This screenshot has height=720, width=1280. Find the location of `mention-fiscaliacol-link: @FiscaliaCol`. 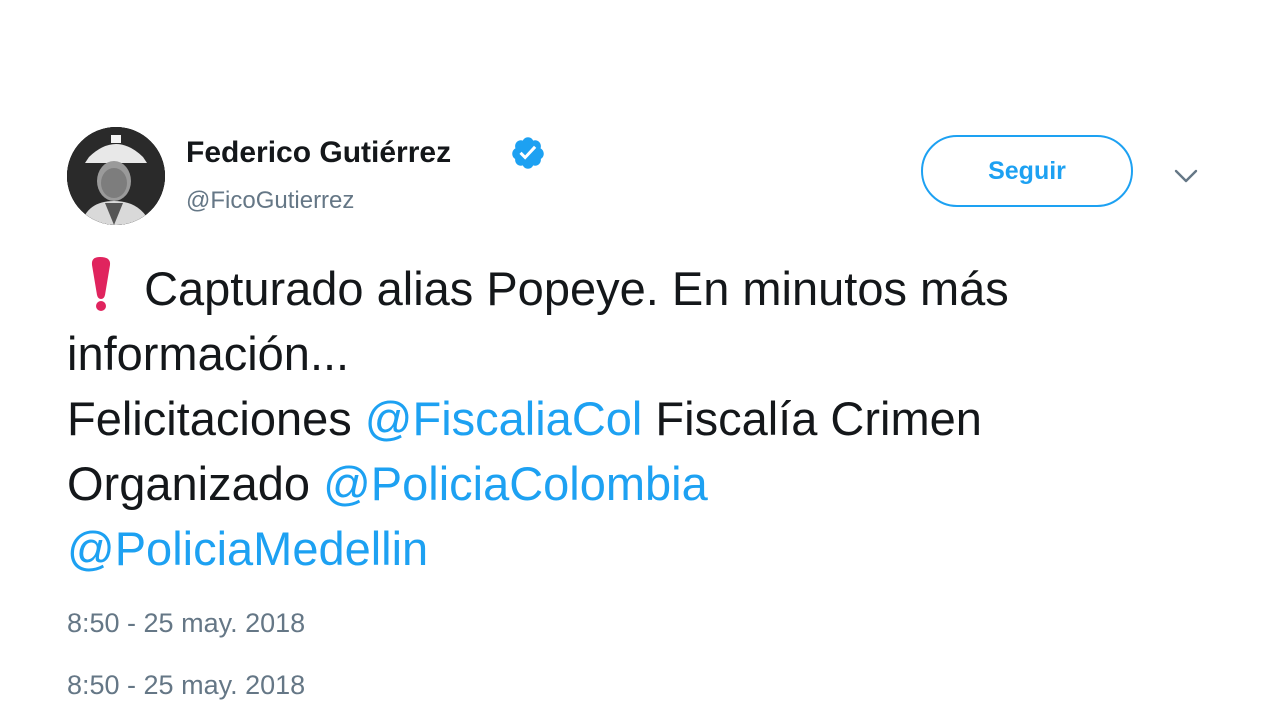

mention-fiscaliacol-link: @FiscaliaCol is located at coordinates (504, 418).